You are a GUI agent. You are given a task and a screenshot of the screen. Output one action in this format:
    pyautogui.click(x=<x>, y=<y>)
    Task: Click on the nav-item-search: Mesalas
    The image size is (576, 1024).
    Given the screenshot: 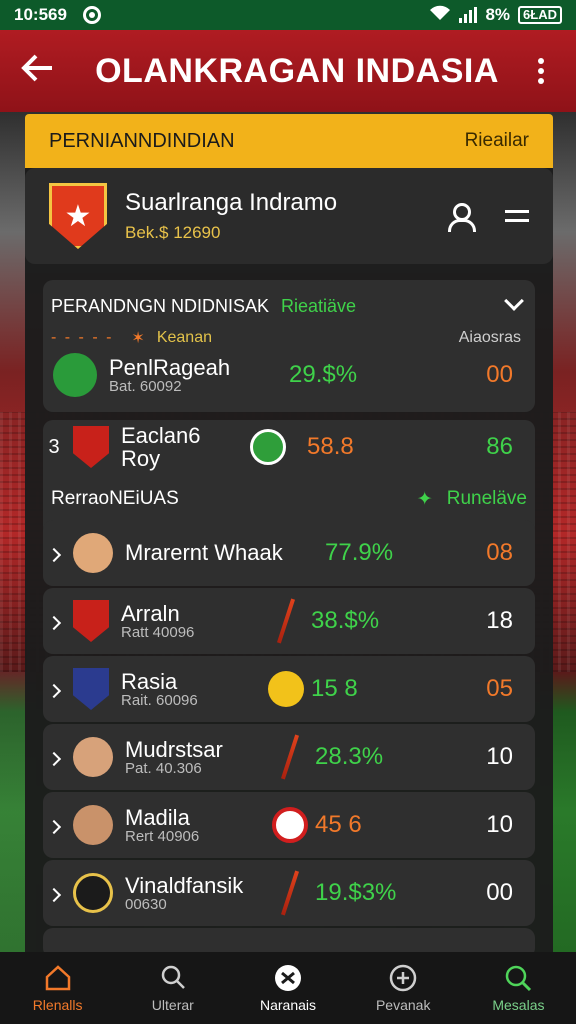 What is the action you would take?
    pyautogui.click(x=518, y=988)
    